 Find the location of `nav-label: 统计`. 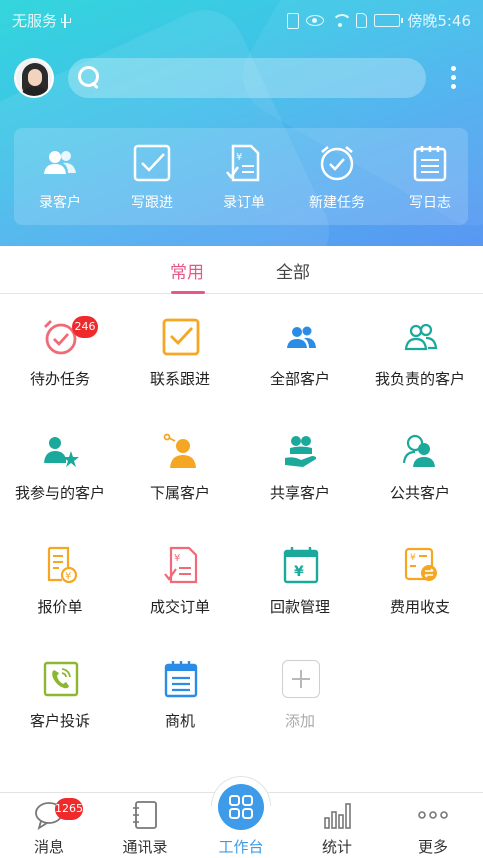

nav-label: 统计 is located at coordinates (336, 847).